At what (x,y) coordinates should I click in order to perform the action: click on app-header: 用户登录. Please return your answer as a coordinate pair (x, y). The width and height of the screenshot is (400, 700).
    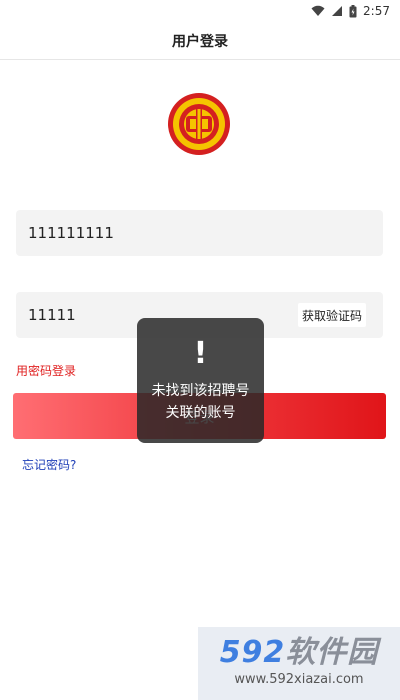
    Looking at the image, I should click on (200, 41).